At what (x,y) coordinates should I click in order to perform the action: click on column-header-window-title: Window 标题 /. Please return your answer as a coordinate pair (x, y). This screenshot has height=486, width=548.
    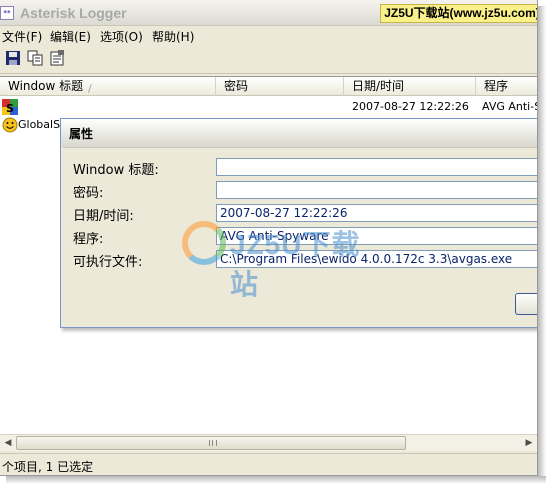
    Looking at the image, I should click on (108, 86).